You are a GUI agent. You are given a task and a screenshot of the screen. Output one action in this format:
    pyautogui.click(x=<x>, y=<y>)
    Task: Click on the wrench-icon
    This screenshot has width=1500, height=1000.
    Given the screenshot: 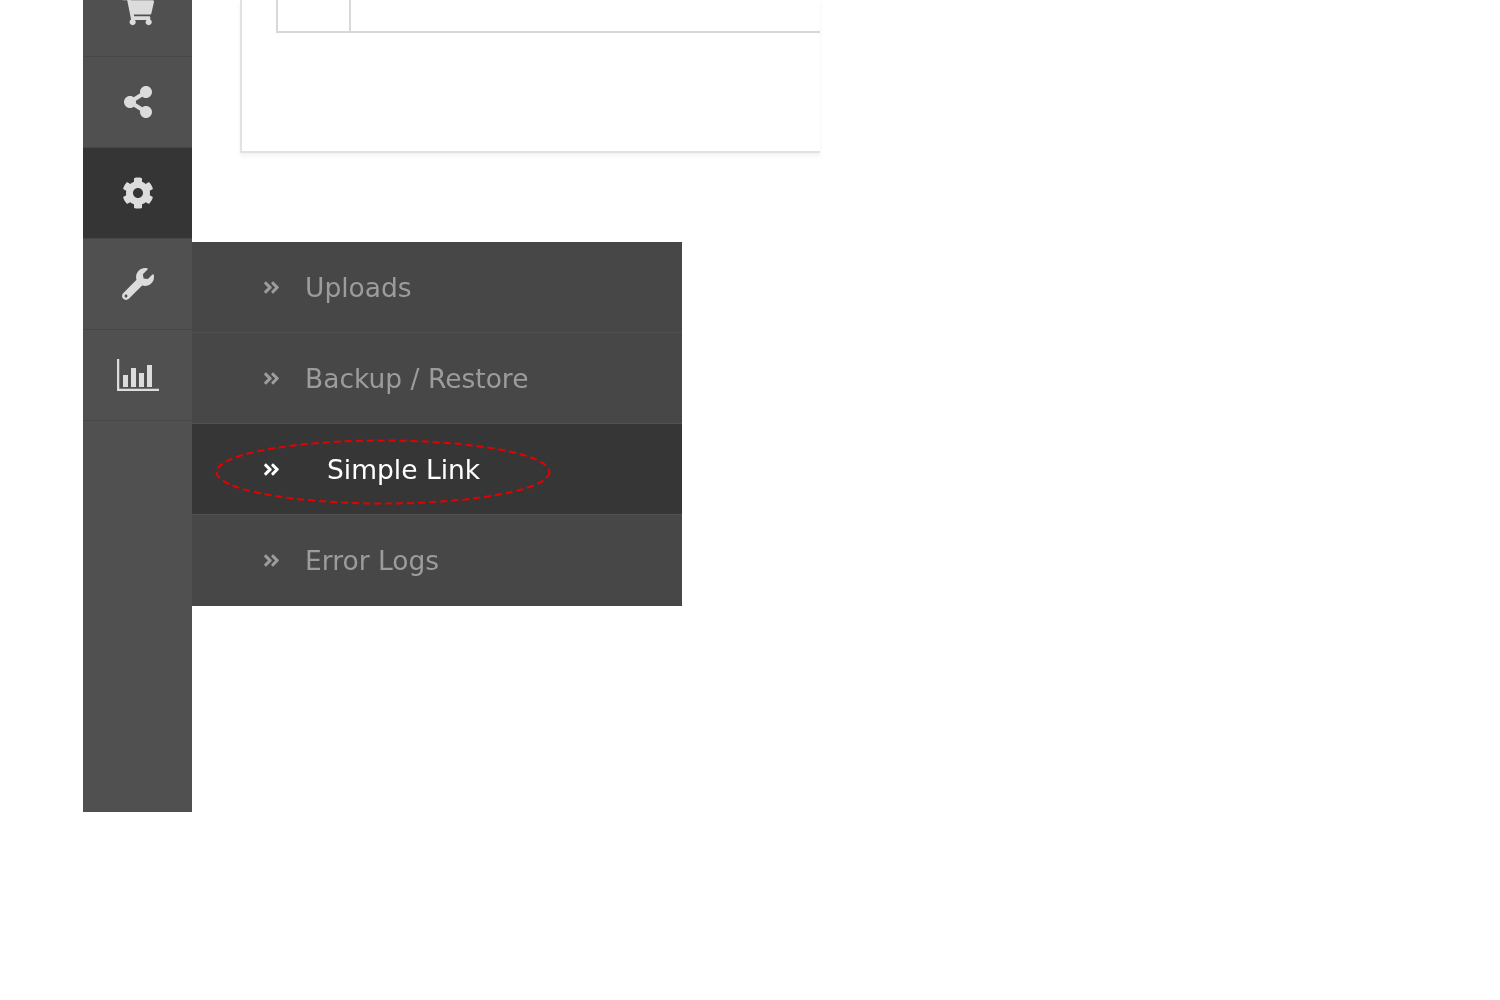 What is the action you would take?
    pyautogui.click(x=137, y=284)
    